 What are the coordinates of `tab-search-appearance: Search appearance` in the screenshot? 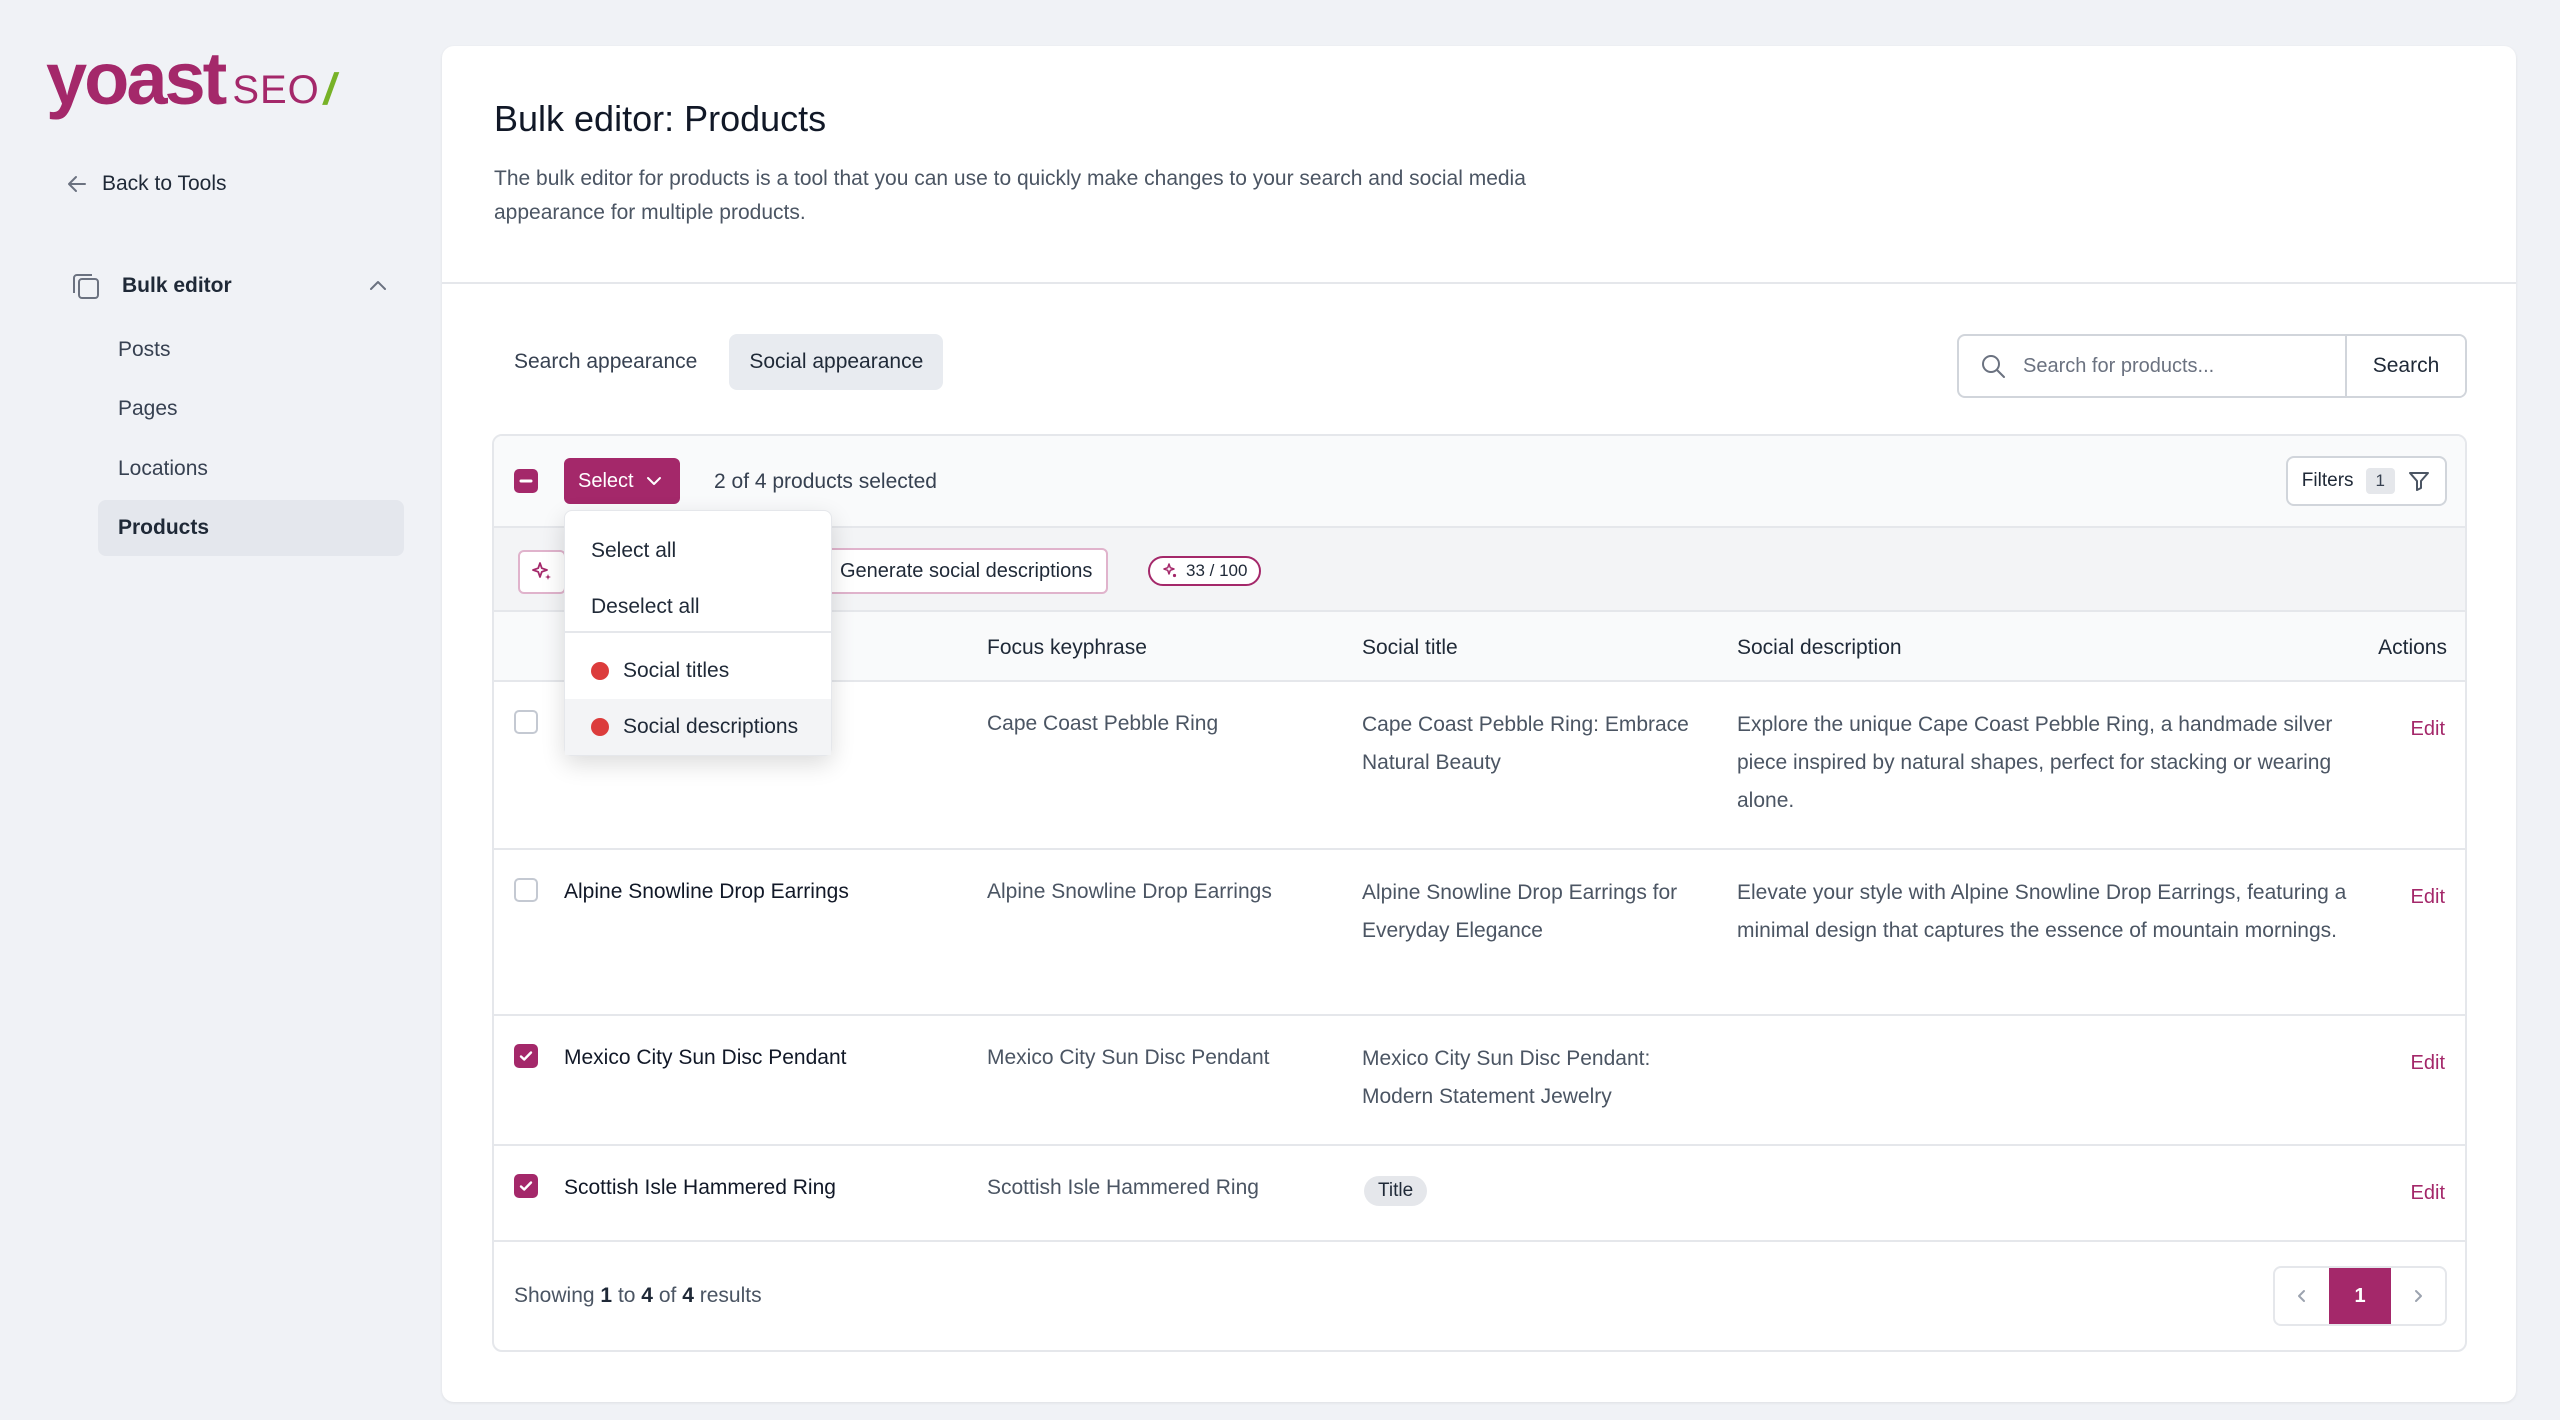 It's located at (605, 362).